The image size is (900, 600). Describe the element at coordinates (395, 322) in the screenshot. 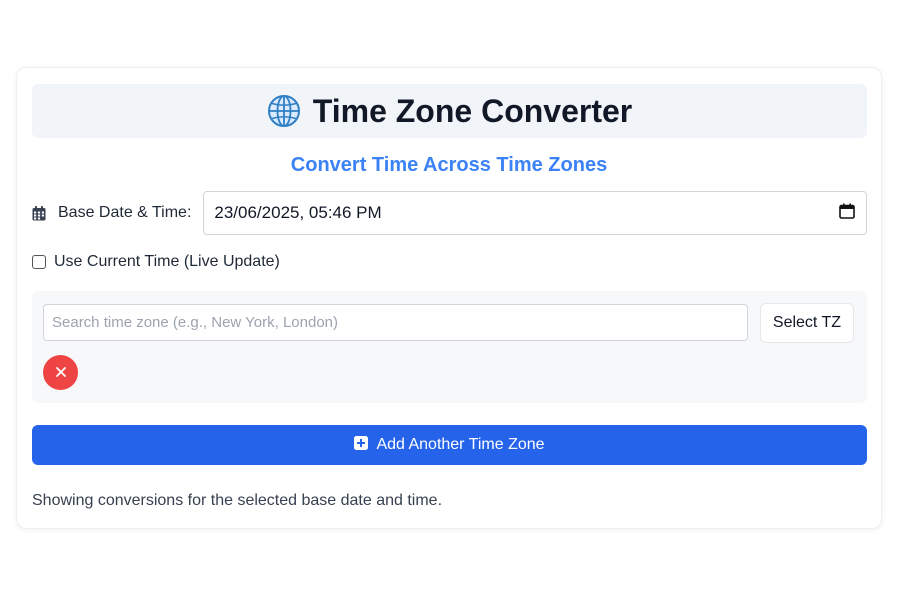

I see `timezone-search-input` at that location.